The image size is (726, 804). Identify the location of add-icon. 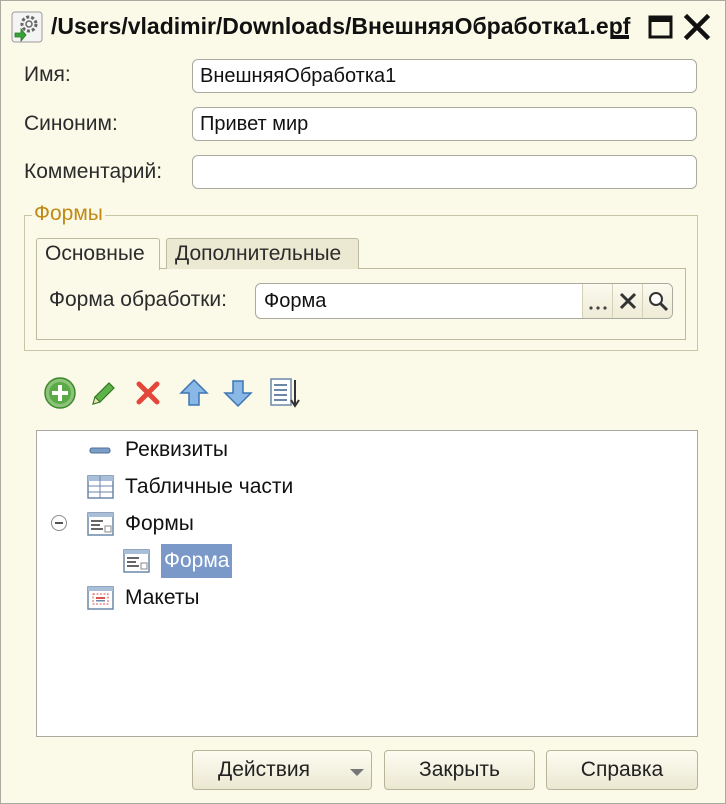
(60, 393).